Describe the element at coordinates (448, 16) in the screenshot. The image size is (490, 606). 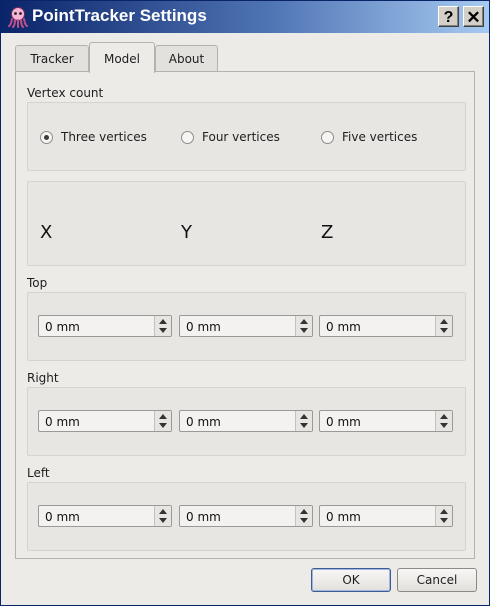
I see `help-button: ?` at that location.